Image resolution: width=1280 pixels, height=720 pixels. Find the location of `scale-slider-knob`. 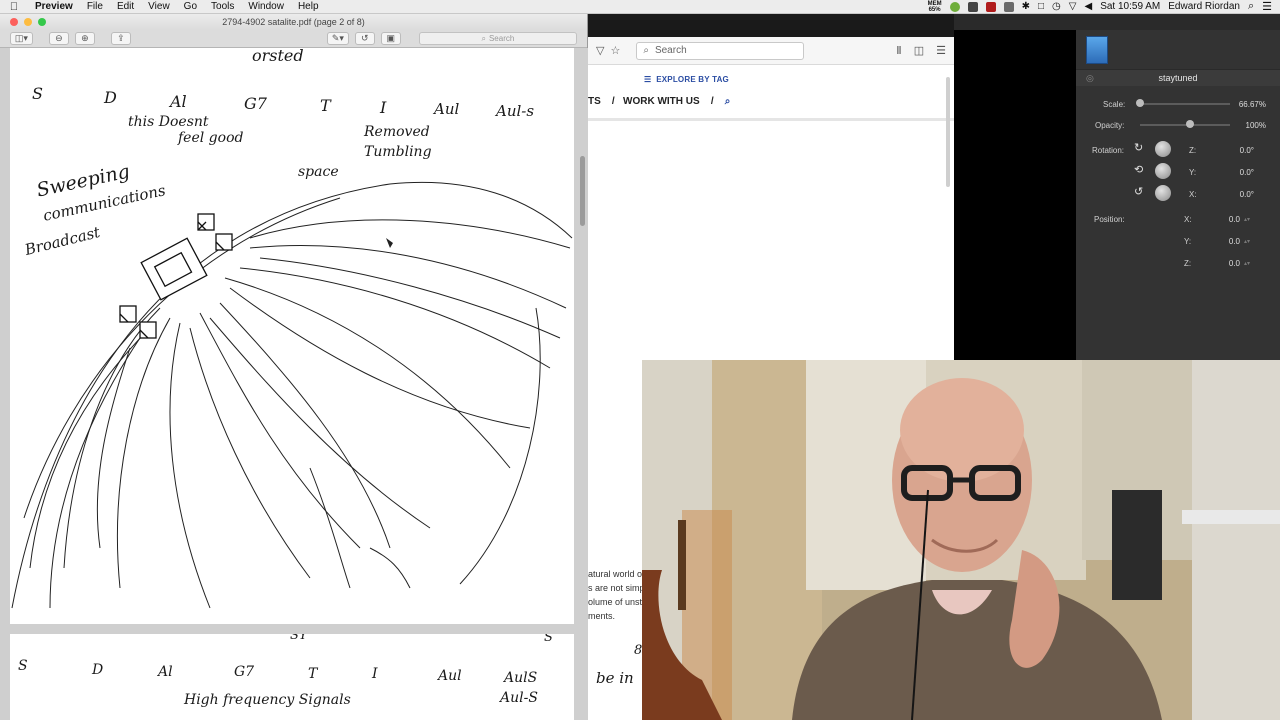

scale-slider-knob is located at coordinates (1140, 103).